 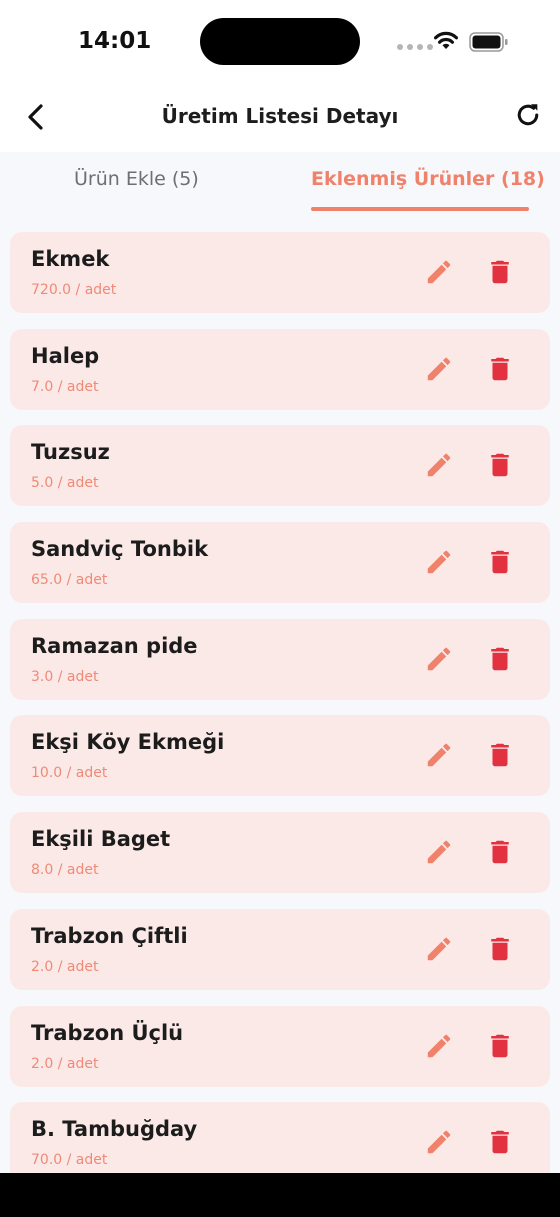 I want to click on status-bar: 14:01, so click(x=280, y=42).